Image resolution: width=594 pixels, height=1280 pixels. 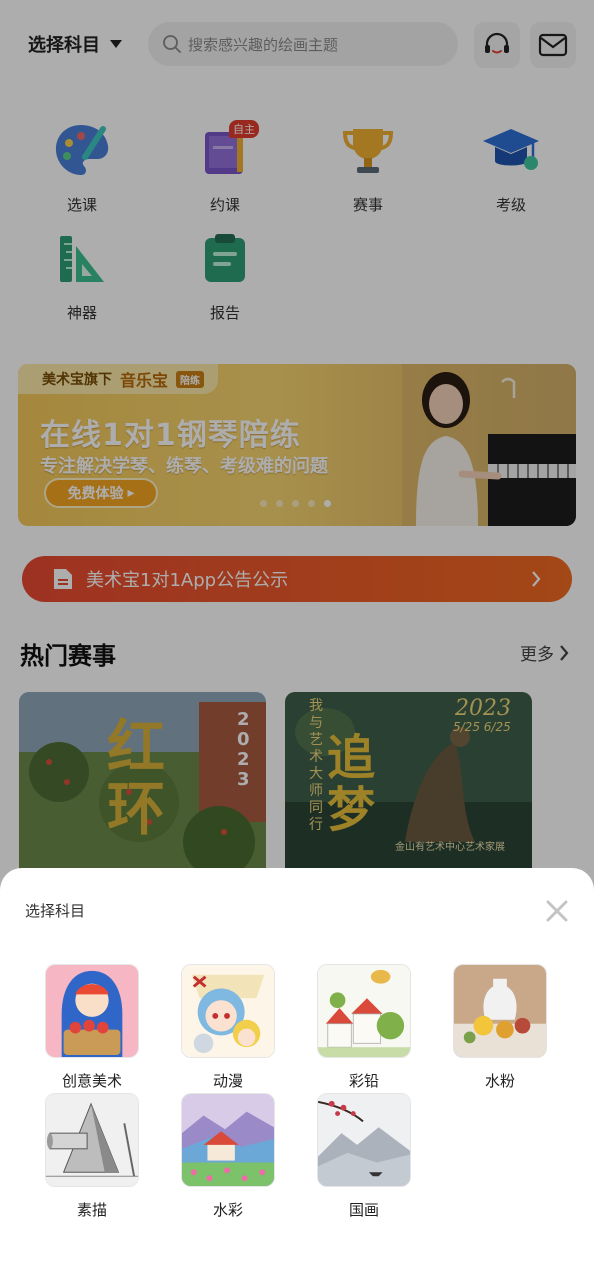 What do you see at coordinates (557, 911) in the screenshot?
I see `close-icon` at bounding box center [557, 911].